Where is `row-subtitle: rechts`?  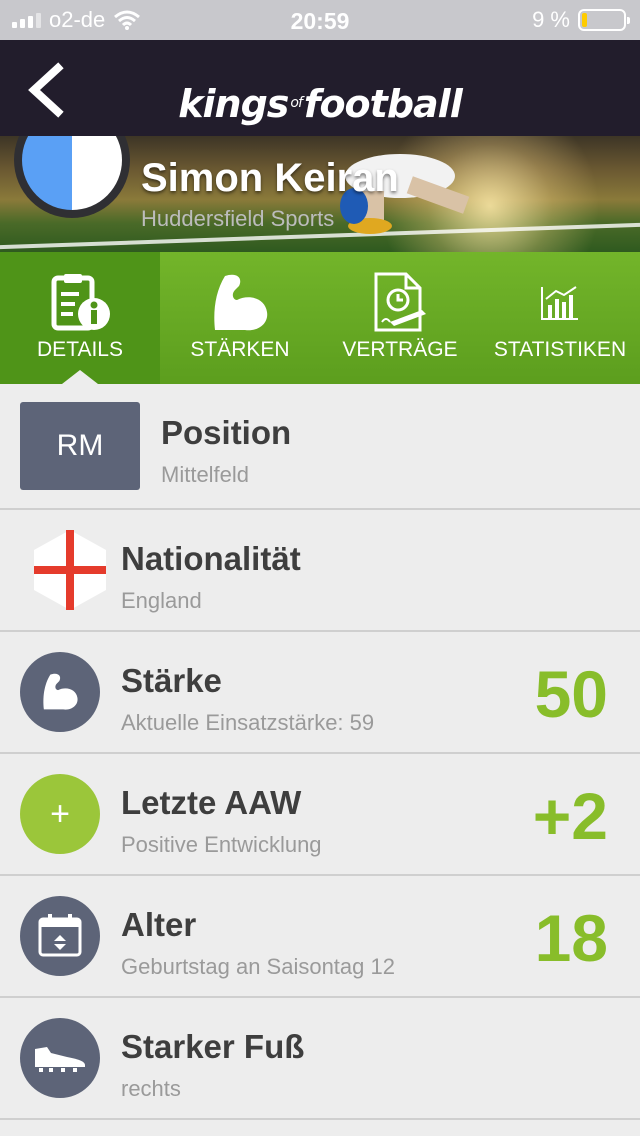 row-subtitle: rechts is located at coordinates (151, 1088).